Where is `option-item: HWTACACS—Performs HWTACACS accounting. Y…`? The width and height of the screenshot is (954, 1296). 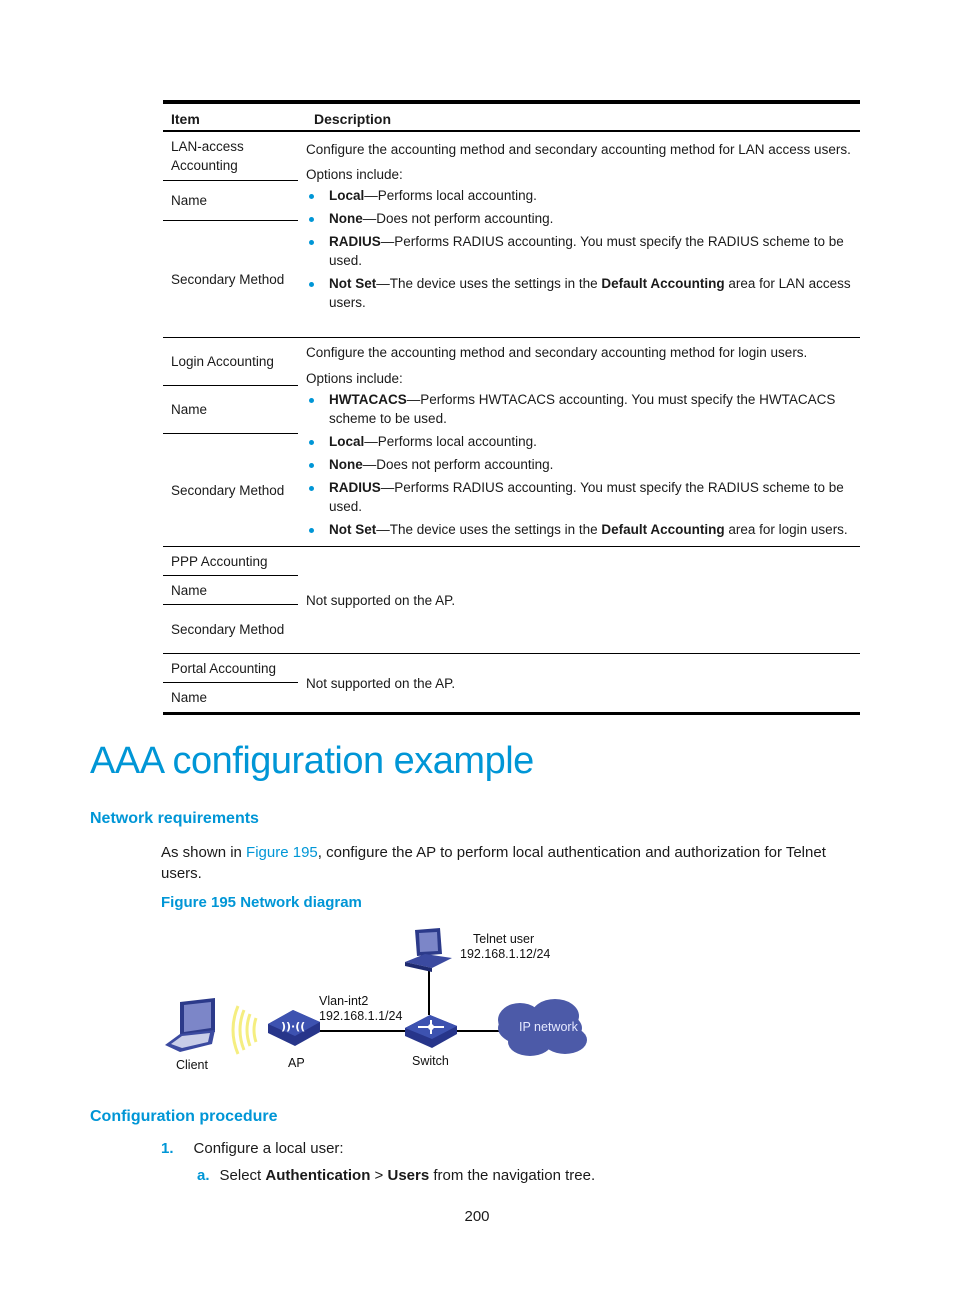 option-item: HWTACACS—Performs HWTACACS accounting. Y… is located at coordinates (580, 409).